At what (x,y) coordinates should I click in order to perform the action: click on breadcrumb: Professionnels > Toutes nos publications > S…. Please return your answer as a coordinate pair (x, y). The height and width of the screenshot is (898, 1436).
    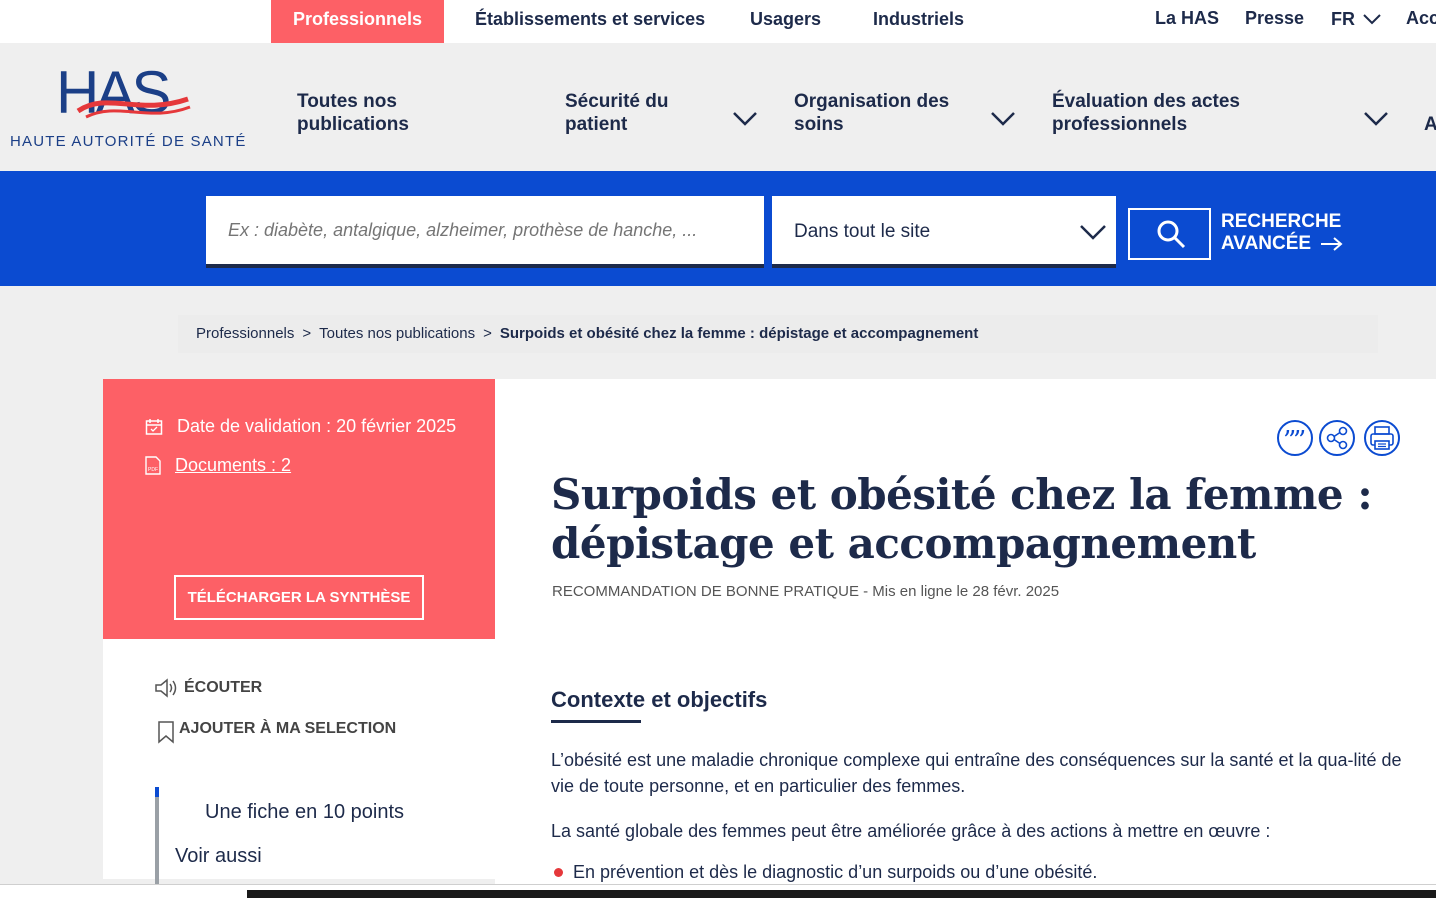
    Looking at the image, I should click on (778, 334).